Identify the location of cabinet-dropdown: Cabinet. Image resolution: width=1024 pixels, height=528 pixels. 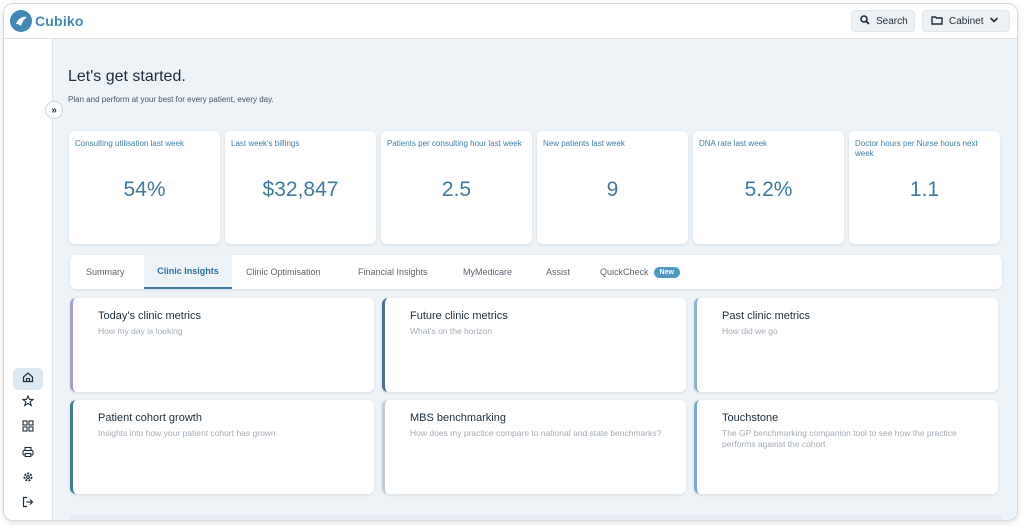
(966, 21).